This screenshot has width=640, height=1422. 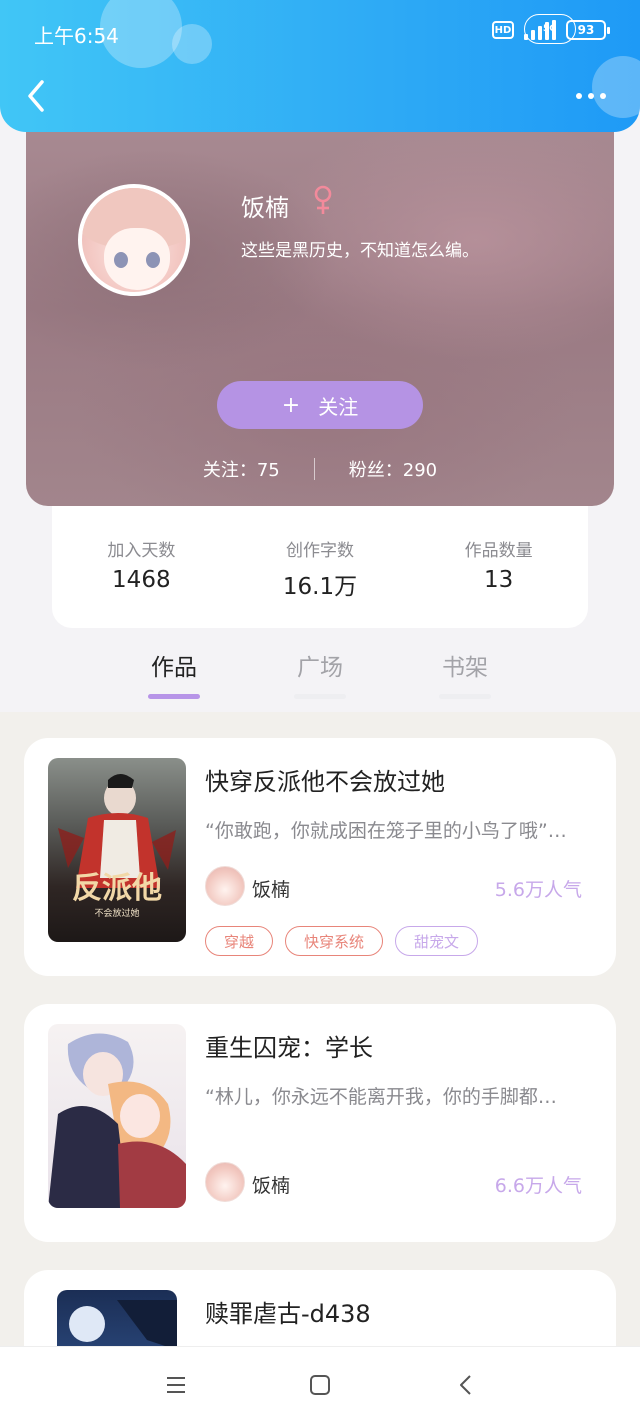 What do you see at coordinates (616, 87) in the screenshot?
I see `decor-bubble` at bounding box center [616, 87].